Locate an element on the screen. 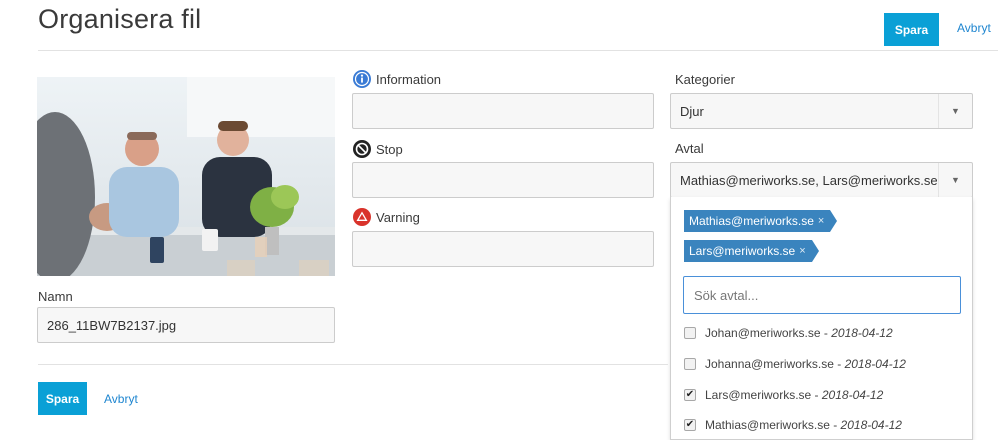 This screenshot has width=1008, height=440. warning-field is located at coordinates (503, 249).